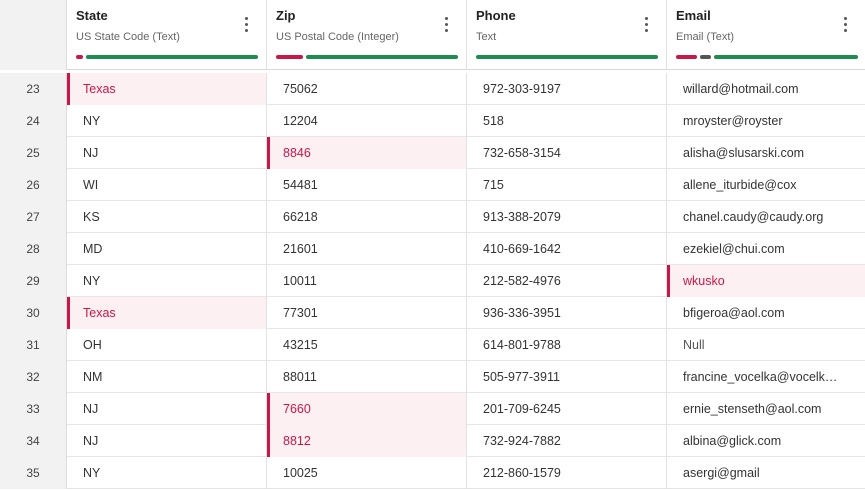 The height and width of the screenshot is (490, 865). What do you see at coordinates (167, 249) in the screenshot?
I see `state-cell: MD` at bounding box center [167, 249].